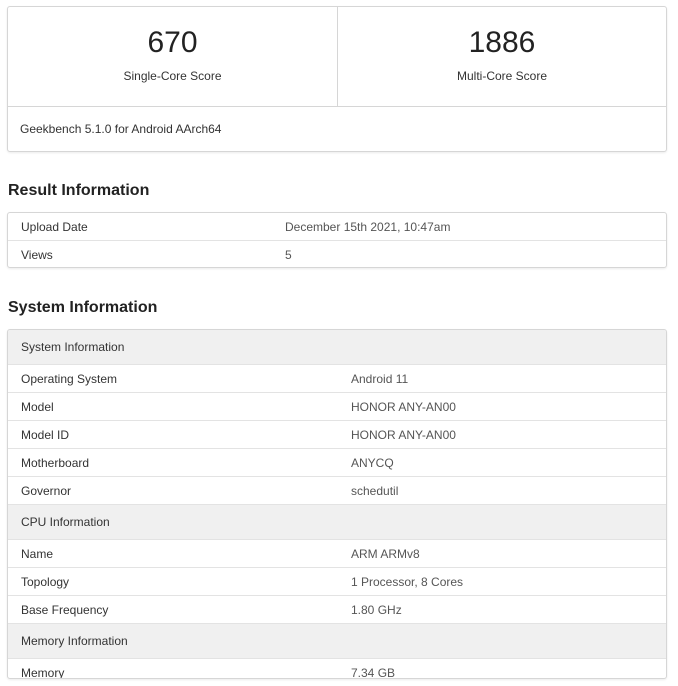 This screenshot has height=686, width=678. I want to click on section-heading-row: System Information, so click(337, 347).